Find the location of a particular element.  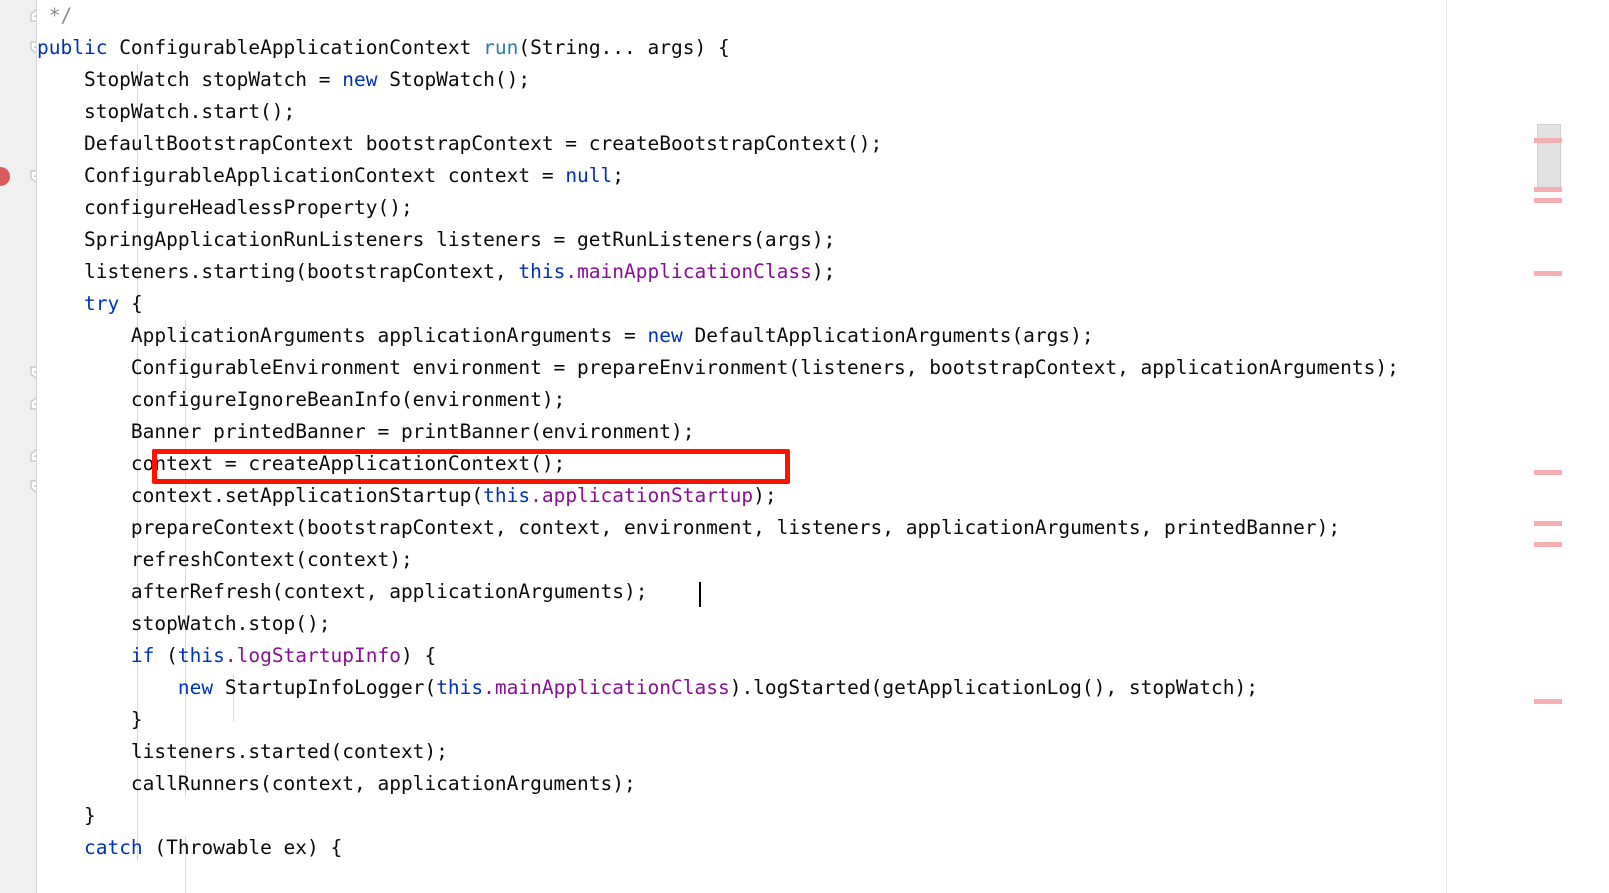

code-token: stopWatch.start(); is located at coordinates (166, 111).